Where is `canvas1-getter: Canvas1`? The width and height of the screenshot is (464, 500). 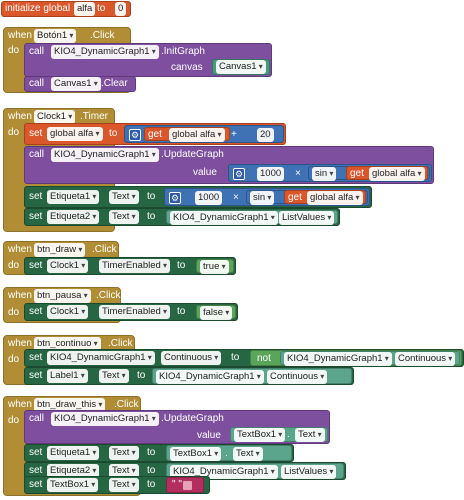 canvas1-getter: Canvas1 is located at coordinates (241, 67).